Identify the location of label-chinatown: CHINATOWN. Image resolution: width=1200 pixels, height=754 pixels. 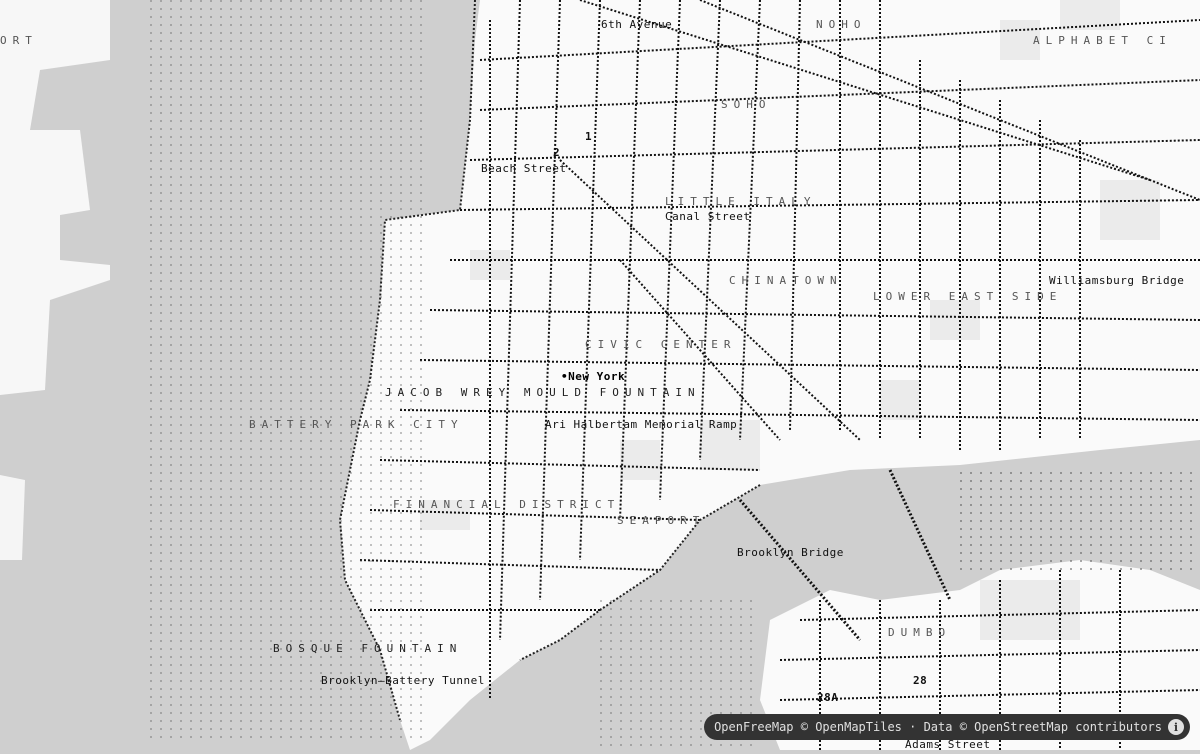
(786, 280).